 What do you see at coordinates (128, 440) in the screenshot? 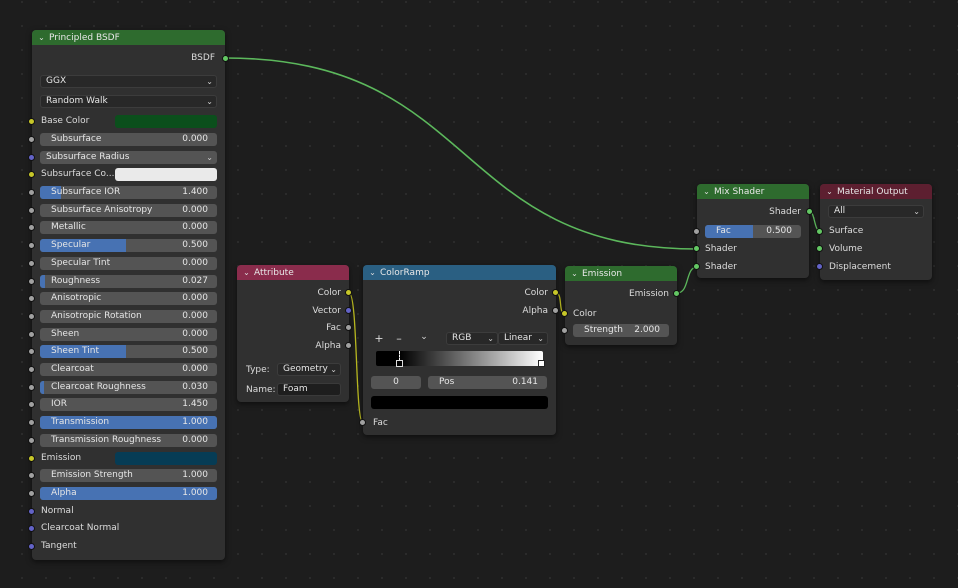
I see `transmission-roughness-field: Transmission Roughness 0.000` at bounding box center [128, 440].